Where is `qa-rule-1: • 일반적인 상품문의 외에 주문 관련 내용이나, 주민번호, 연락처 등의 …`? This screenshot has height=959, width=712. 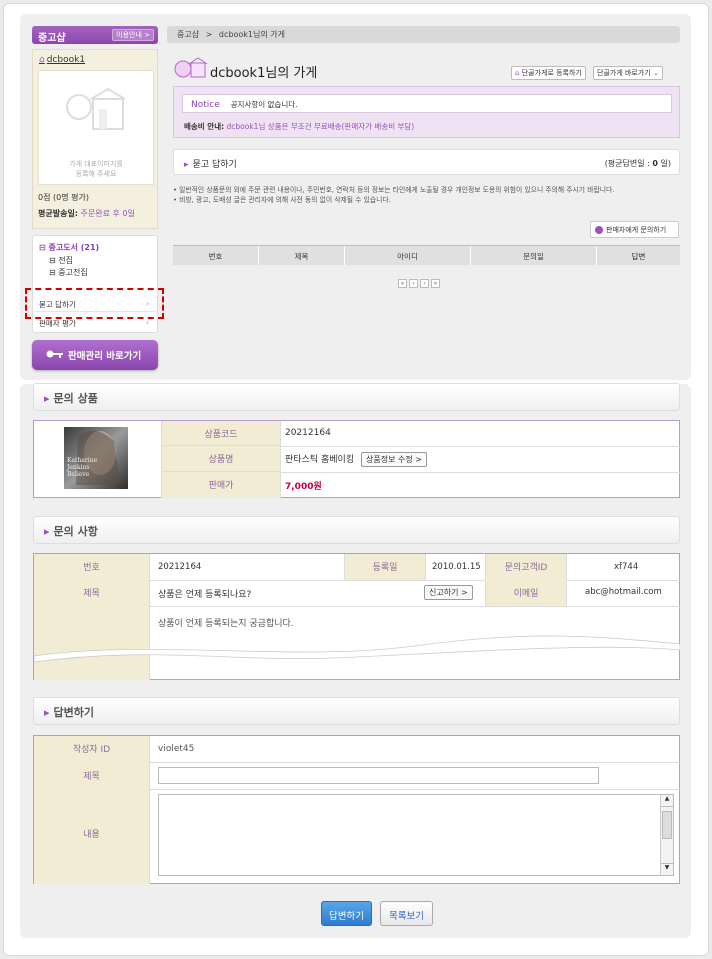 qa-rule-1: • 일반적인 상품문의 외에 주문 관련 내용이나, 주민번호, 연락처 등의 … is located at coordinates (394, 190).